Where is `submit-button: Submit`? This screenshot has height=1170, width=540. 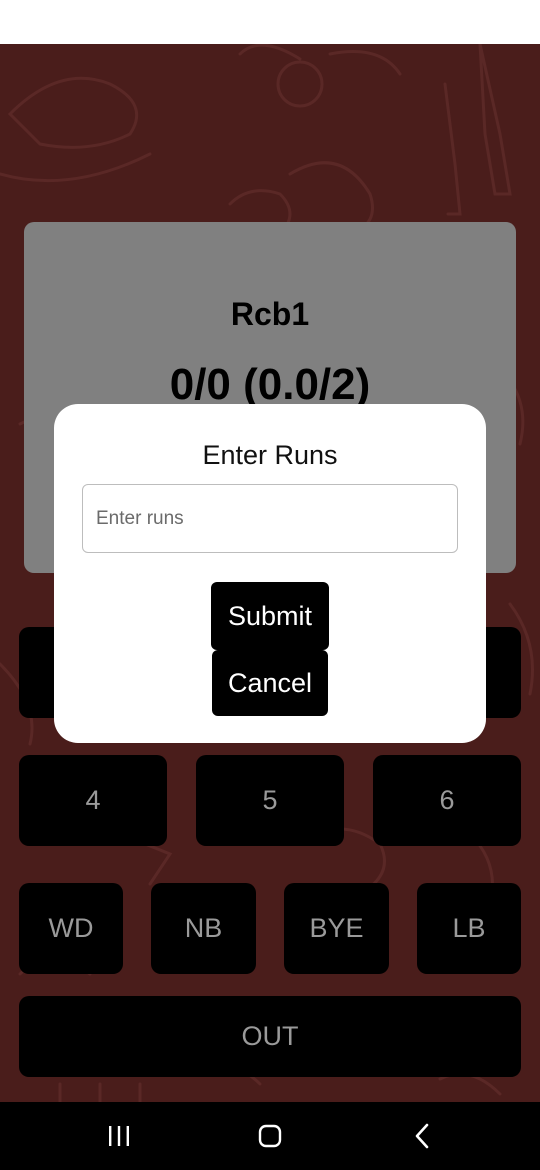
submit-button: Submit is located at coordinates (270, 616).